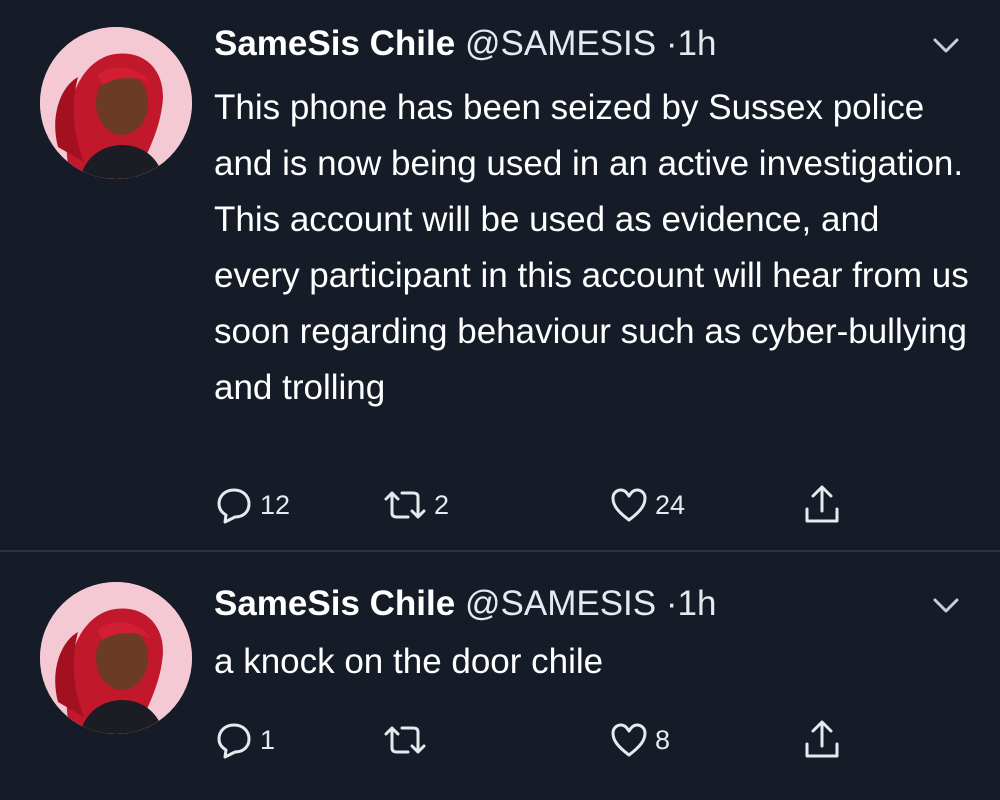 The width and height of the screenshot is (1000, 800). Describe the element at coordinates (584, 505) in the screenshot. I see `tweet-actions: 12 2 24` at that location.